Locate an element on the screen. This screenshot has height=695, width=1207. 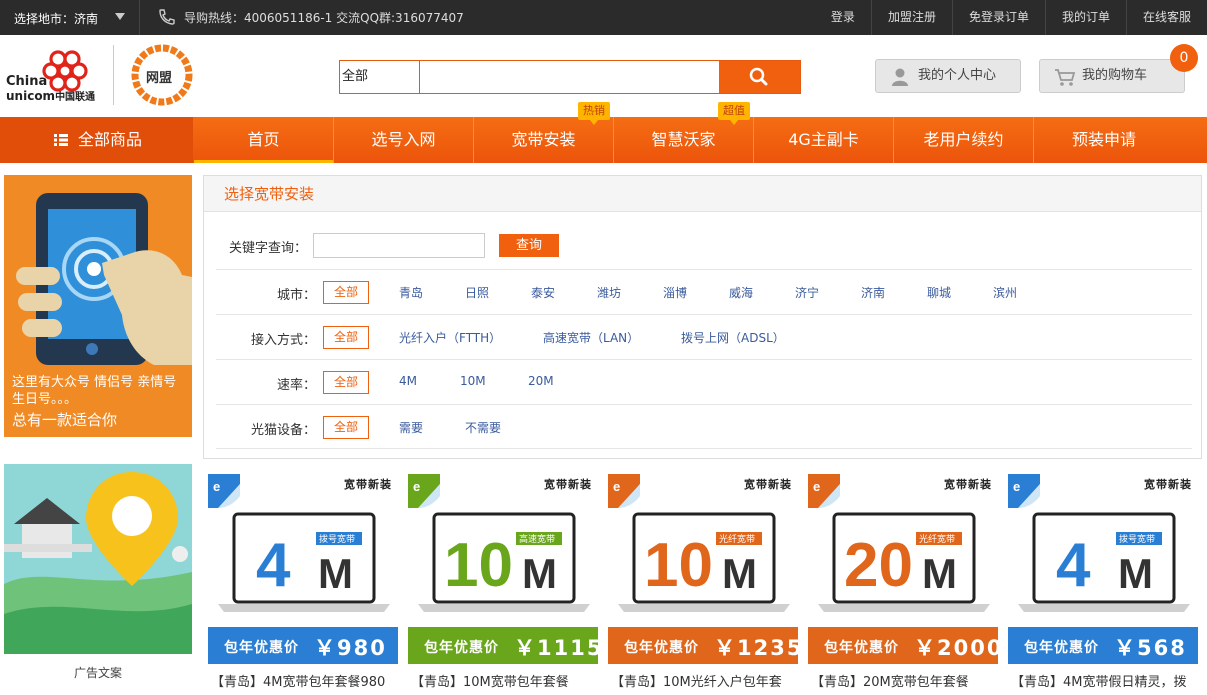
wangmeng-logo: 网盟 is located at coordinates (162, 75).